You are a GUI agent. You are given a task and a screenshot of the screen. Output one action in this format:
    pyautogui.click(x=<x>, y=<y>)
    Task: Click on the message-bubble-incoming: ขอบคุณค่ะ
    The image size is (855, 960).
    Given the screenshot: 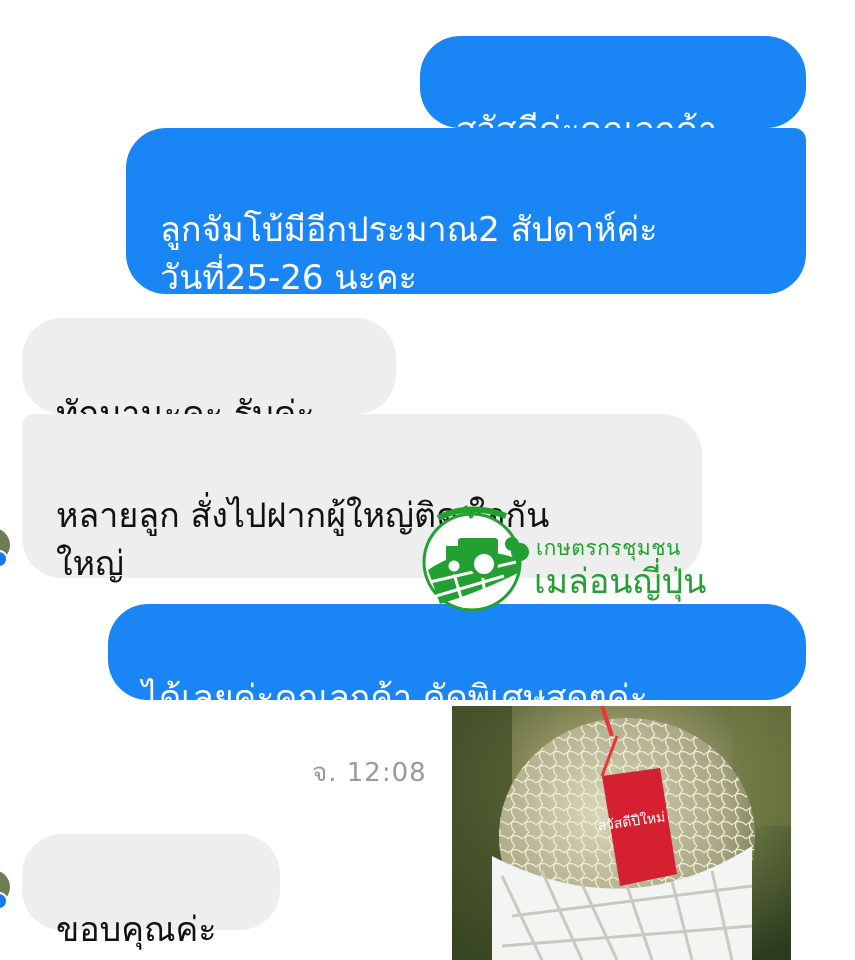 What is the action you would take?
    pyautogui.click(x=151, y=892)
    